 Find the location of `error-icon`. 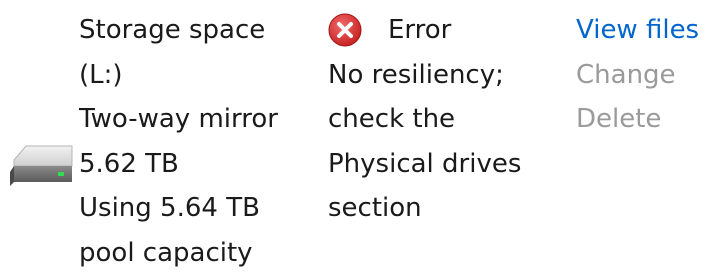

error-icon is located at coordinates (345, 30).